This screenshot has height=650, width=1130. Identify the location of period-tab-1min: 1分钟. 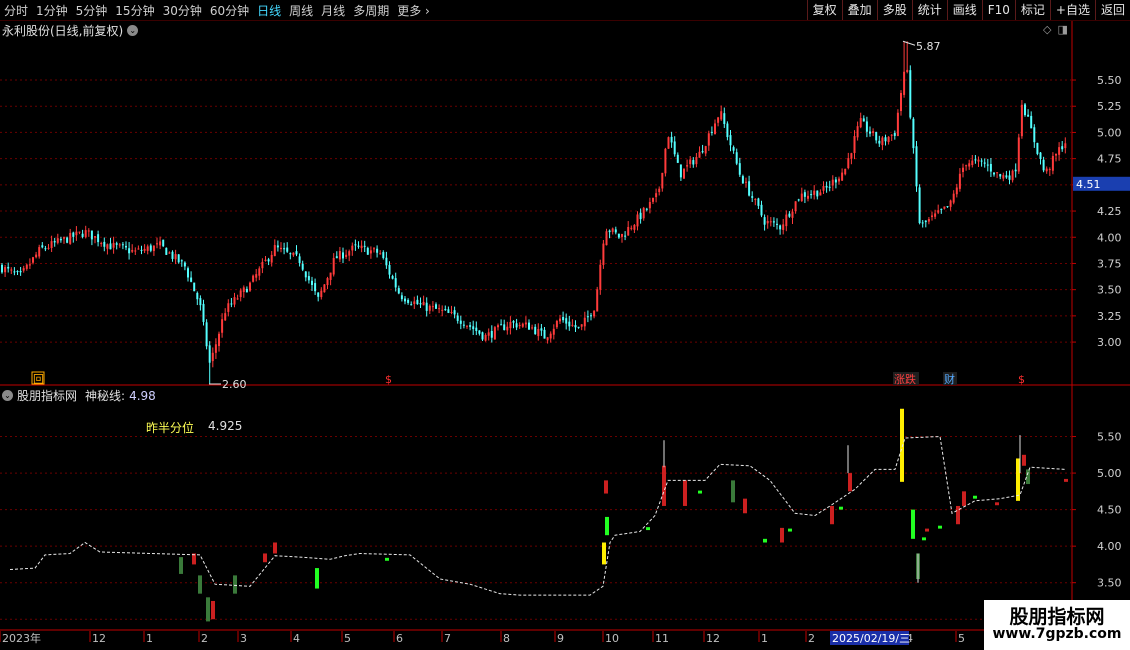
(52, 10).